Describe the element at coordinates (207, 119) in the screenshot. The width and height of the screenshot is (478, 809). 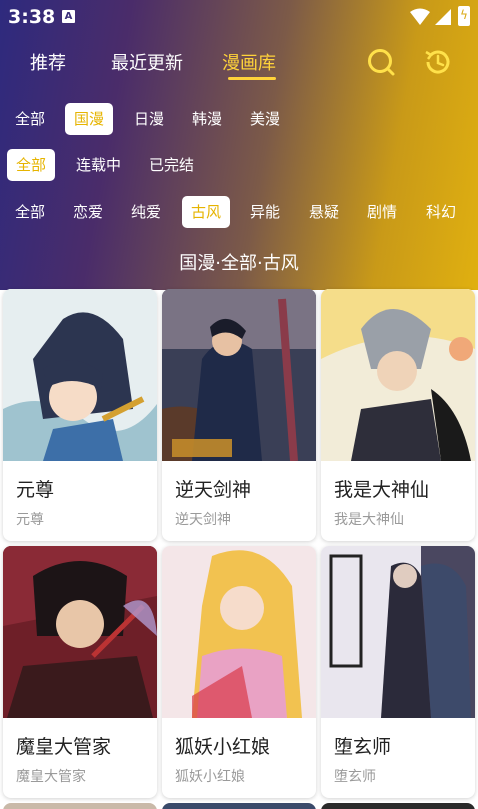
I see `filter-region-hanman: 韩漫` at that location.